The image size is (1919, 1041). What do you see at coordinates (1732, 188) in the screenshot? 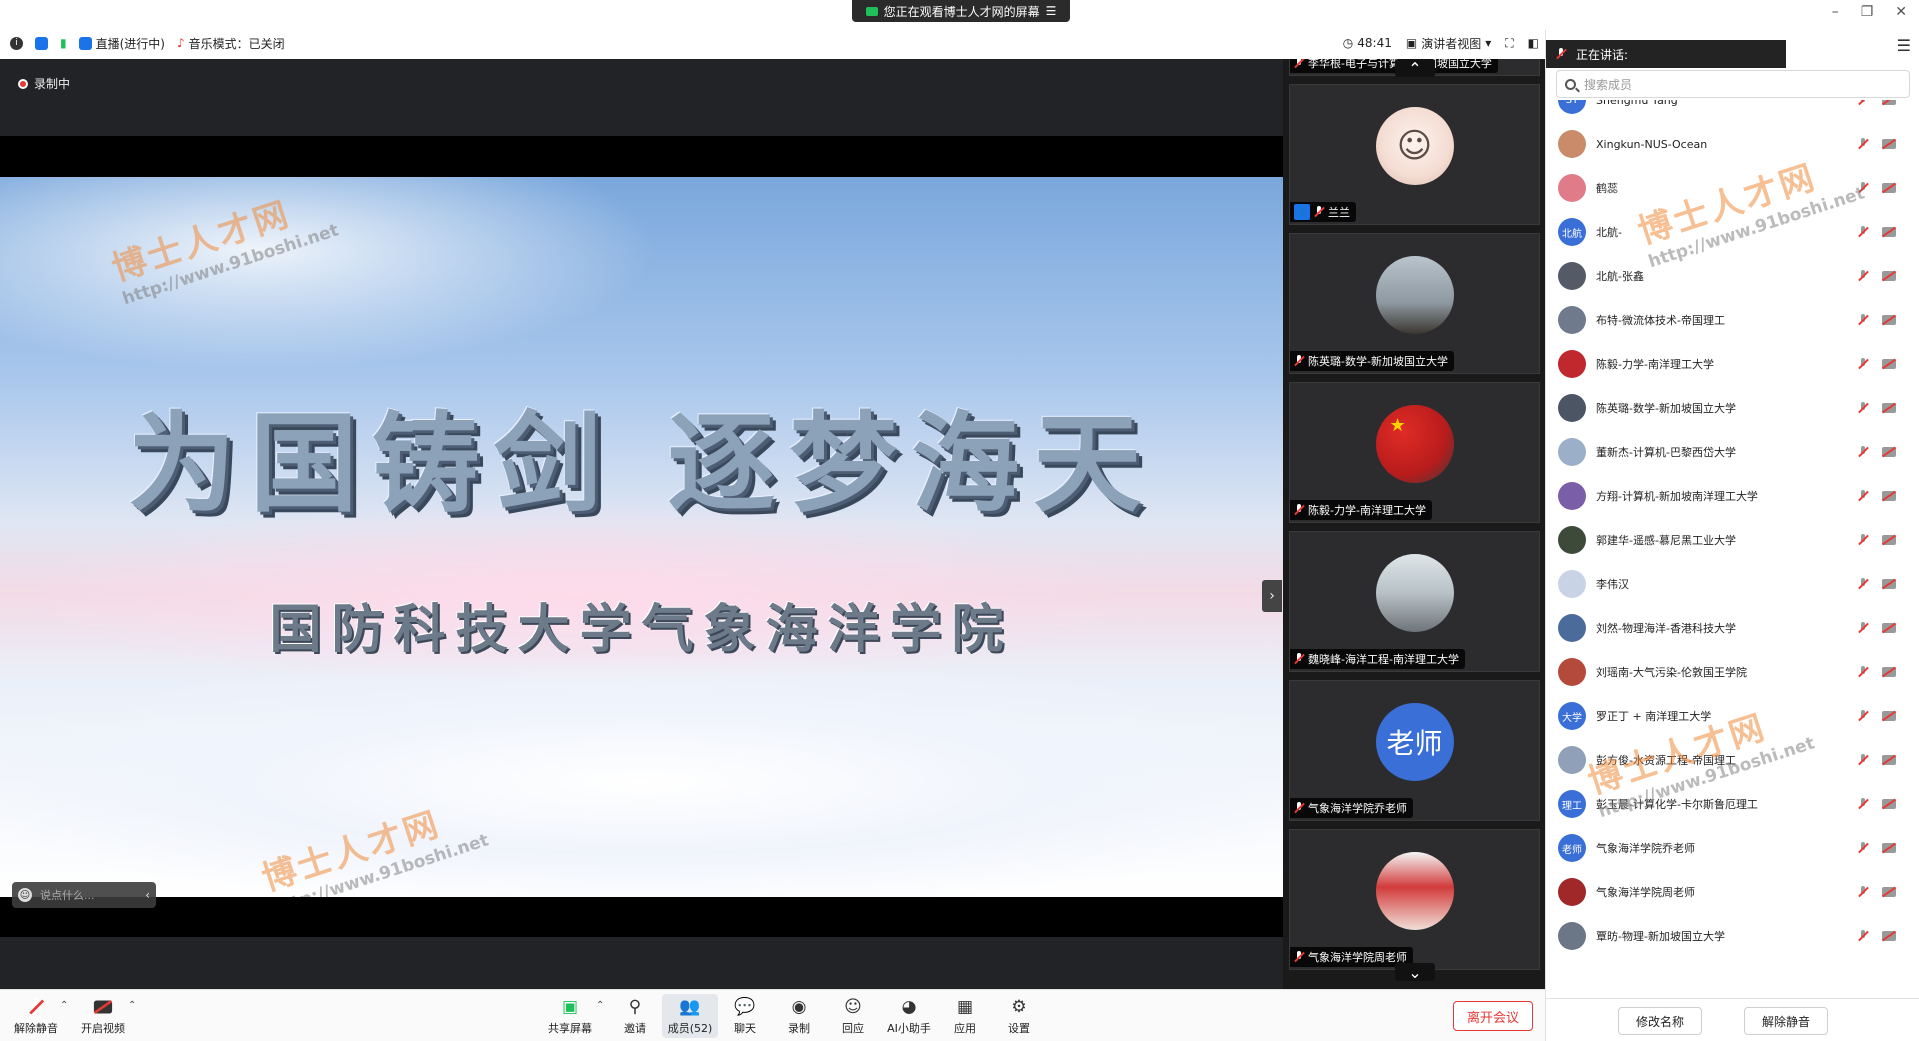
I see `member-row: 鹤蕊` at bounding box center [1732, 188].